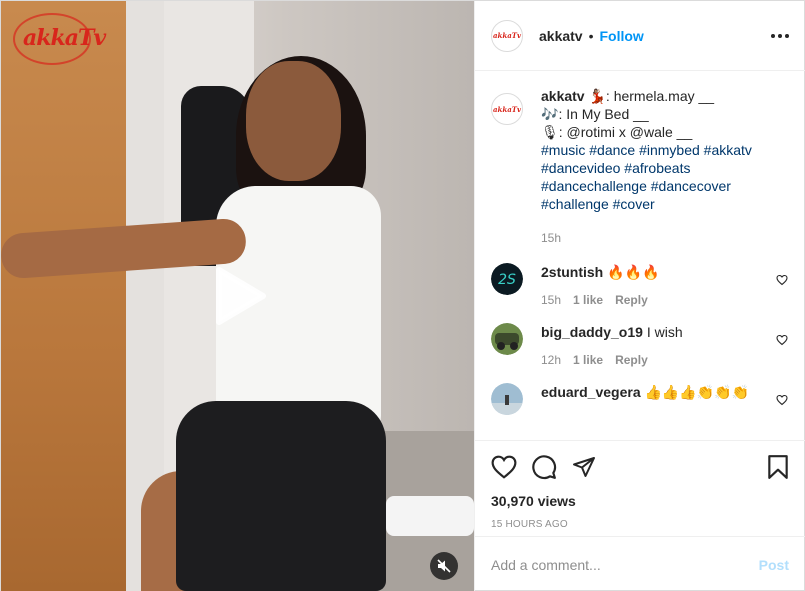 The image size is (805, 591). Describe the element at coordinates (572, 272) in the screenshot. I see `comment-username: 2stuntish` at that location.